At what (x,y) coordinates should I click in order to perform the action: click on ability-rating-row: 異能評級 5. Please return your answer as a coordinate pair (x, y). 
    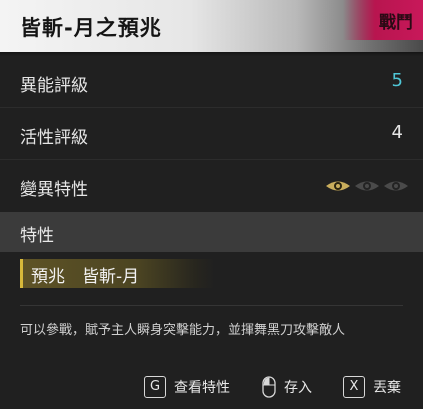
    Looking at the image, I should click on (211, 82).